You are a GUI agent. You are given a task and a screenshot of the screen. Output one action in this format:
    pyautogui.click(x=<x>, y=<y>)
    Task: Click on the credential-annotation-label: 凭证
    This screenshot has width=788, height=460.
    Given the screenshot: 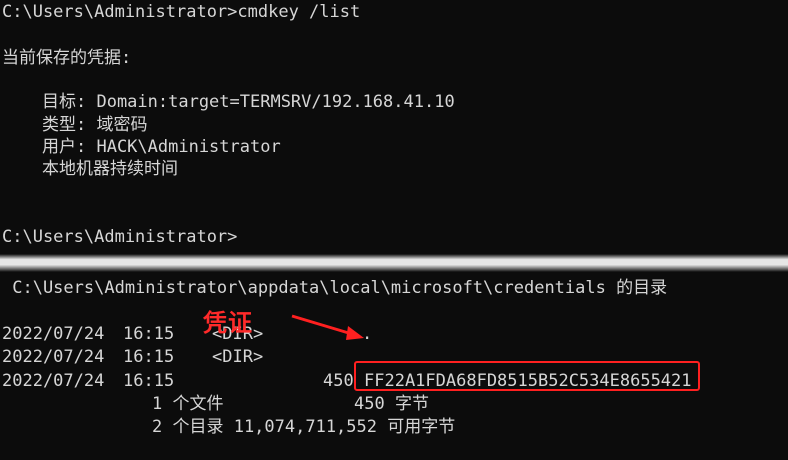 What is the action you would take?
    pyautogui.click(x=228, y=323)
    